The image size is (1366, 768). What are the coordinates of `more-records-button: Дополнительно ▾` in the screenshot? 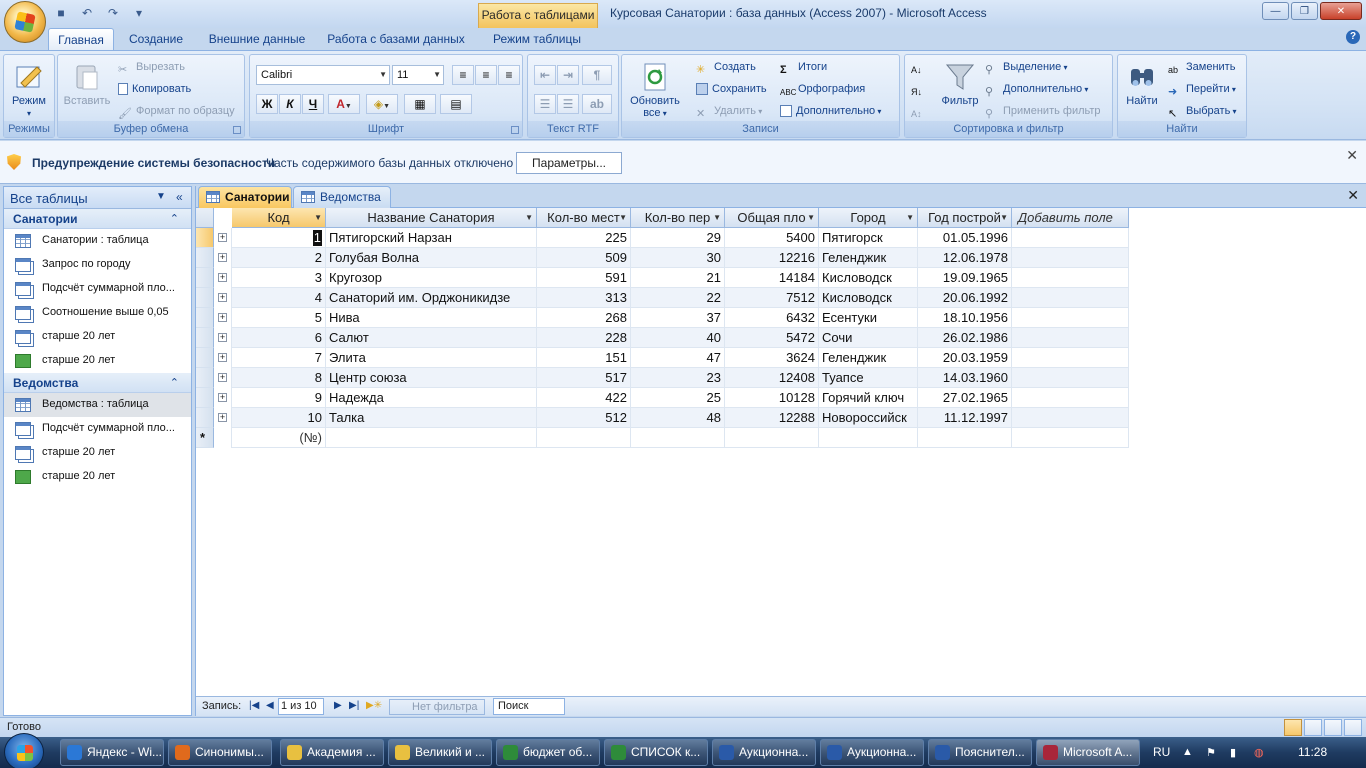 It's located at (830, 111).